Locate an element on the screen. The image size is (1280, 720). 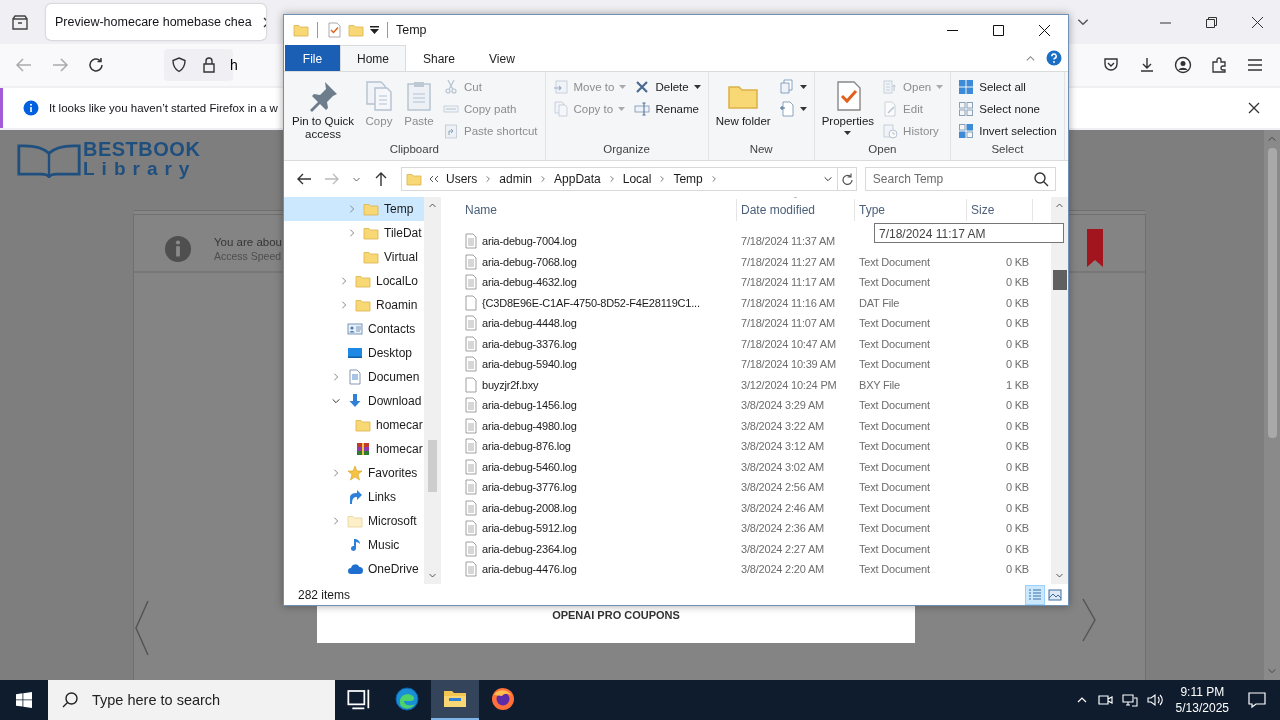
scissors-icon is located at coordinates (451, 87).